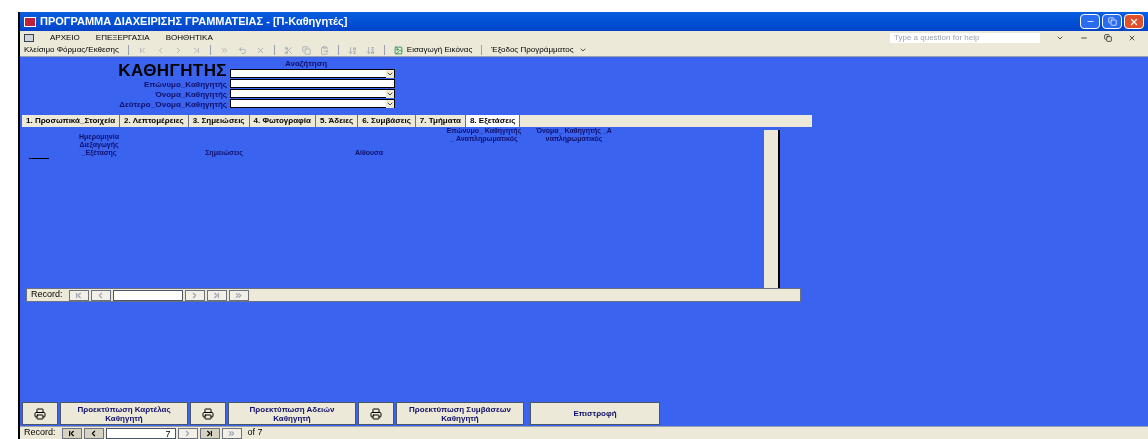 This screenshot has width=1148, height=439. I want to click on close-form-button: Κλείσιμο Φόρμας/Έκθεσης, so click(71, 50).